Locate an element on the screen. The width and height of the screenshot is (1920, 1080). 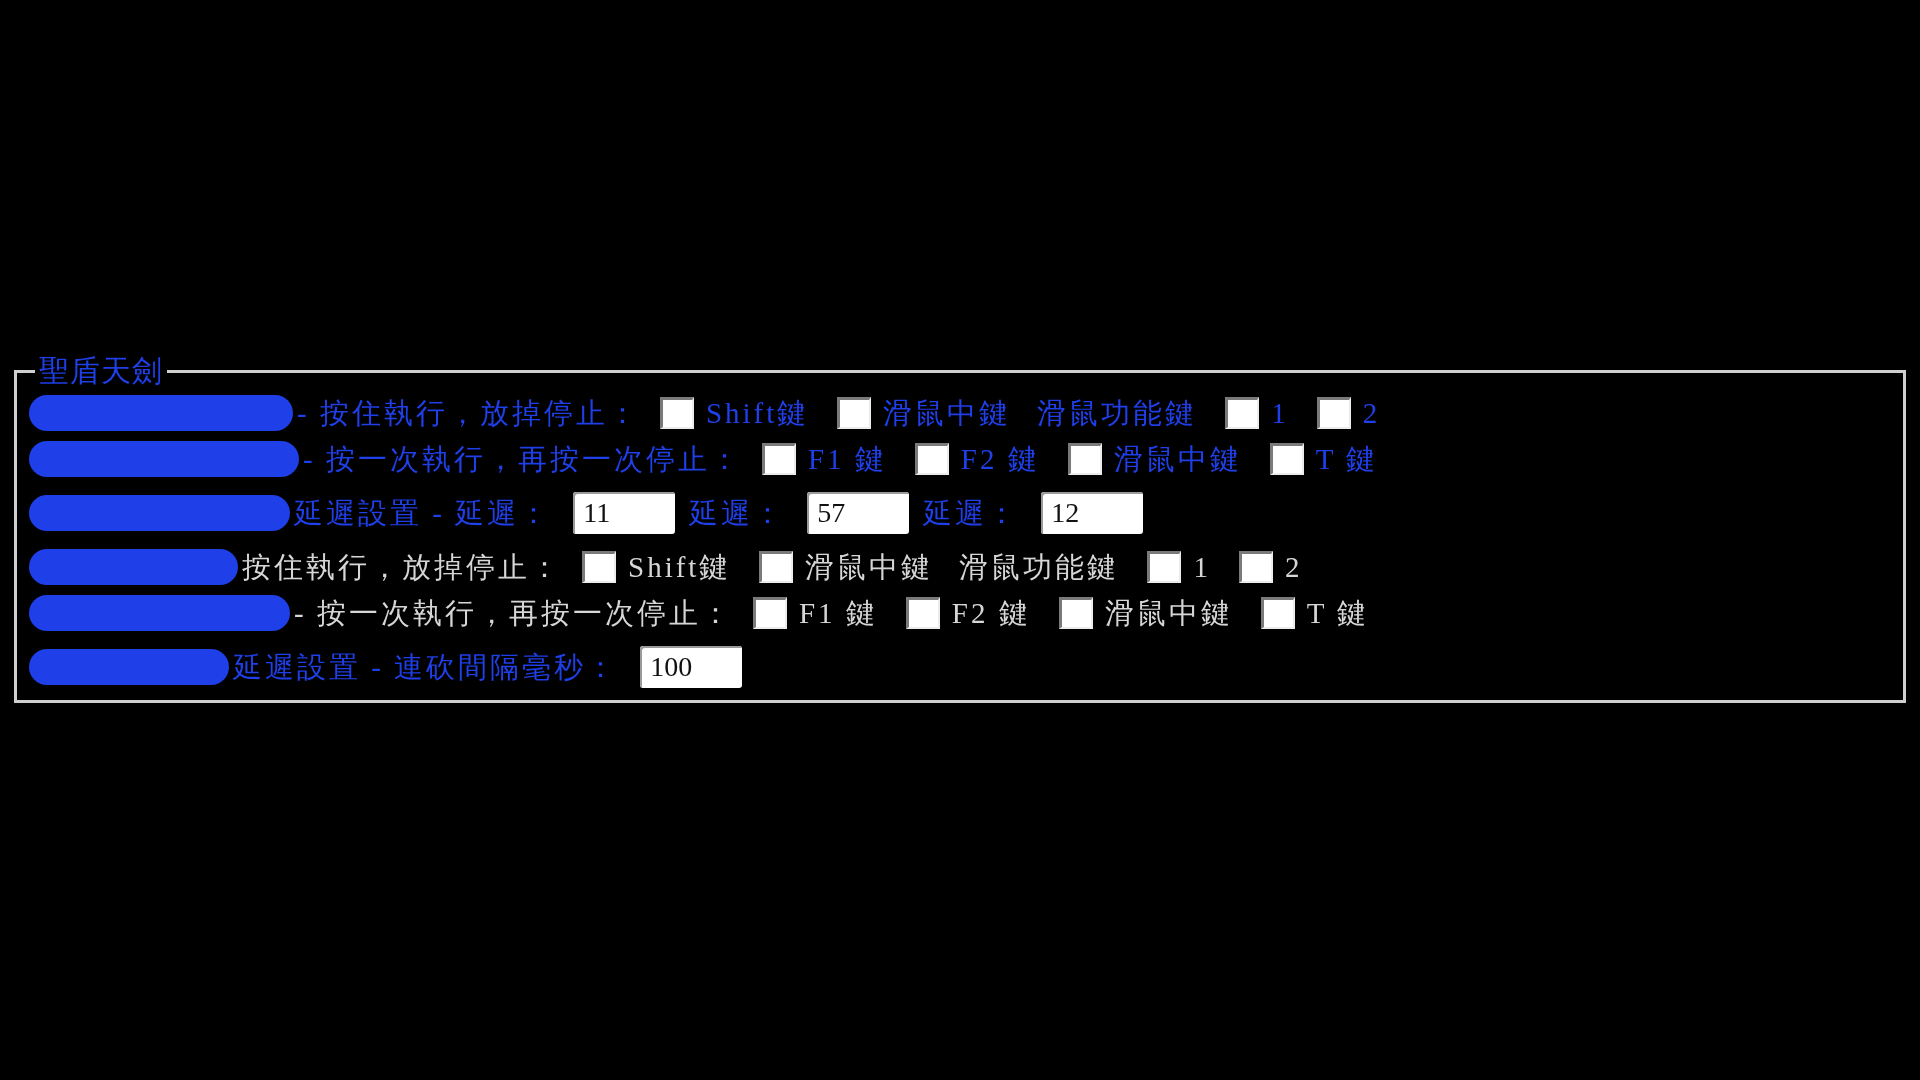
group-title: 聖盾天劍 is located at coordinates (101, 371).